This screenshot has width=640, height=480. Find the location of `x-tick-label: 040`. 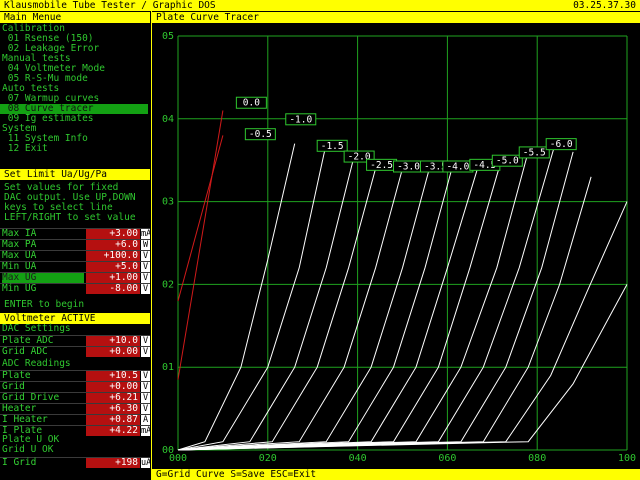

x-tick-label: 040 is located at coordinates (358, 458).